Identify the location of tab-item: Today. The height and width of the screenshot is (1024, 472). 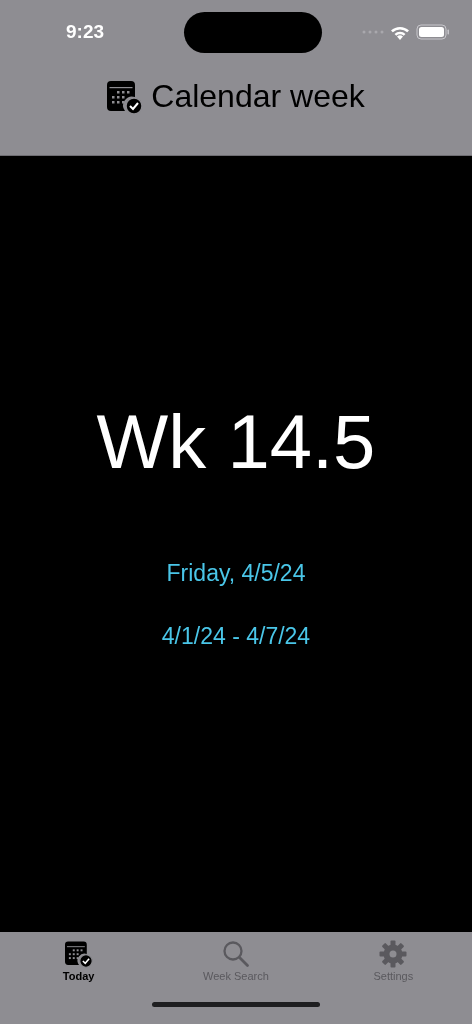
(78, 961).